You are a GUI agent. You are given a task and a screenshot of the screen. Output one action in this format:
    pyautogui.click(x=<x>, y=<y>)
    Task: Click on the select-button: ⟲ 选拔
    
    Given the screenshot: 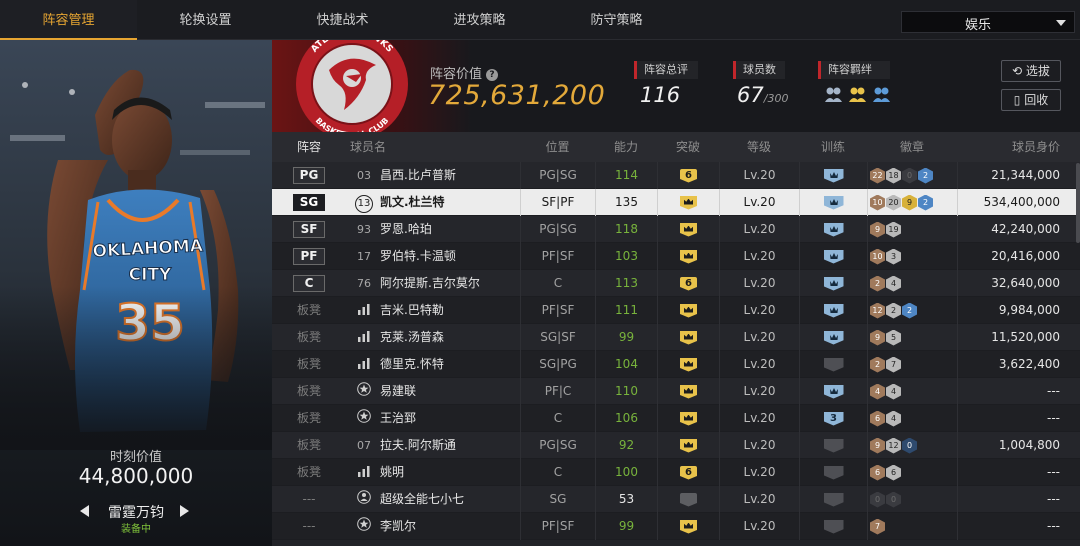 What is the action you would take?
    pyautogui.click(x=1031, y=71)
    